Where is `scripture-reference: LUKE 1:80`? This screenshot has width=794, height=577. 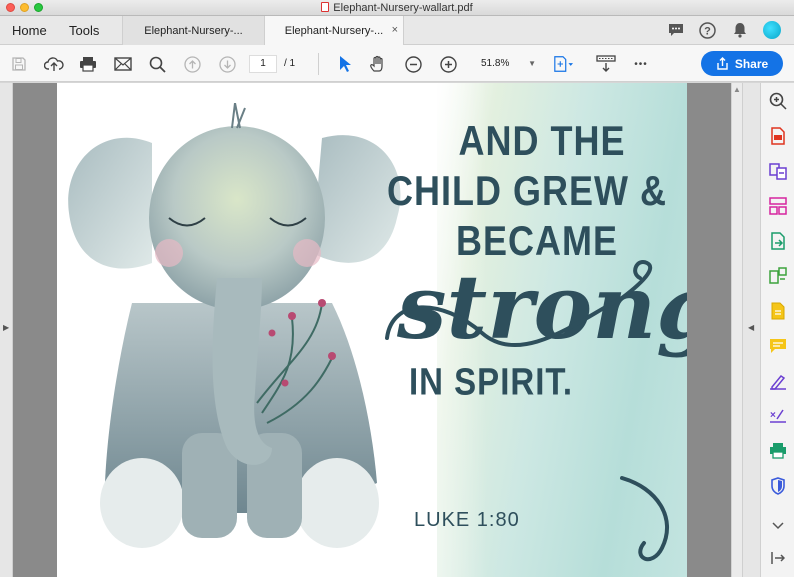
scripture-reference: LUKE 1:80 is located at coordinates (467, 520).